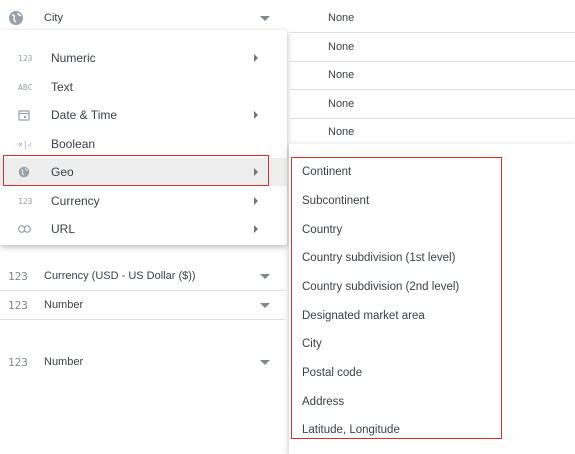 The width and height of the screenshot is (575, 454). Describe the element at coordinates (73, 58) in the screenshot. I see `menu-item-label: Numeric` at that location.